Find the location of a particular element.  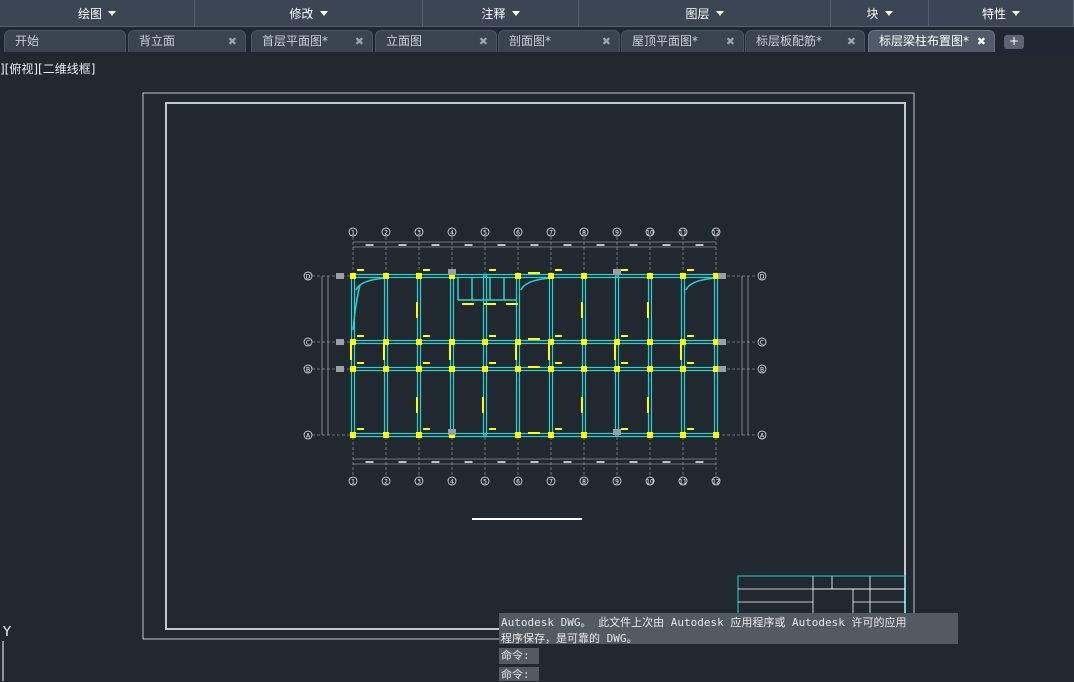

grid-bubble-label: 2 is located at coordinates (386, 482).